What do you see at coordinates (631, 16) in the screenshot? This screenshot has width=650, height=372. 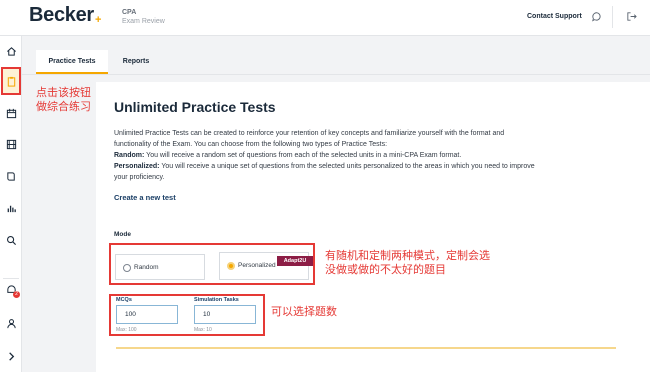 I see `logout-icon` at bounding box center [631, 16].